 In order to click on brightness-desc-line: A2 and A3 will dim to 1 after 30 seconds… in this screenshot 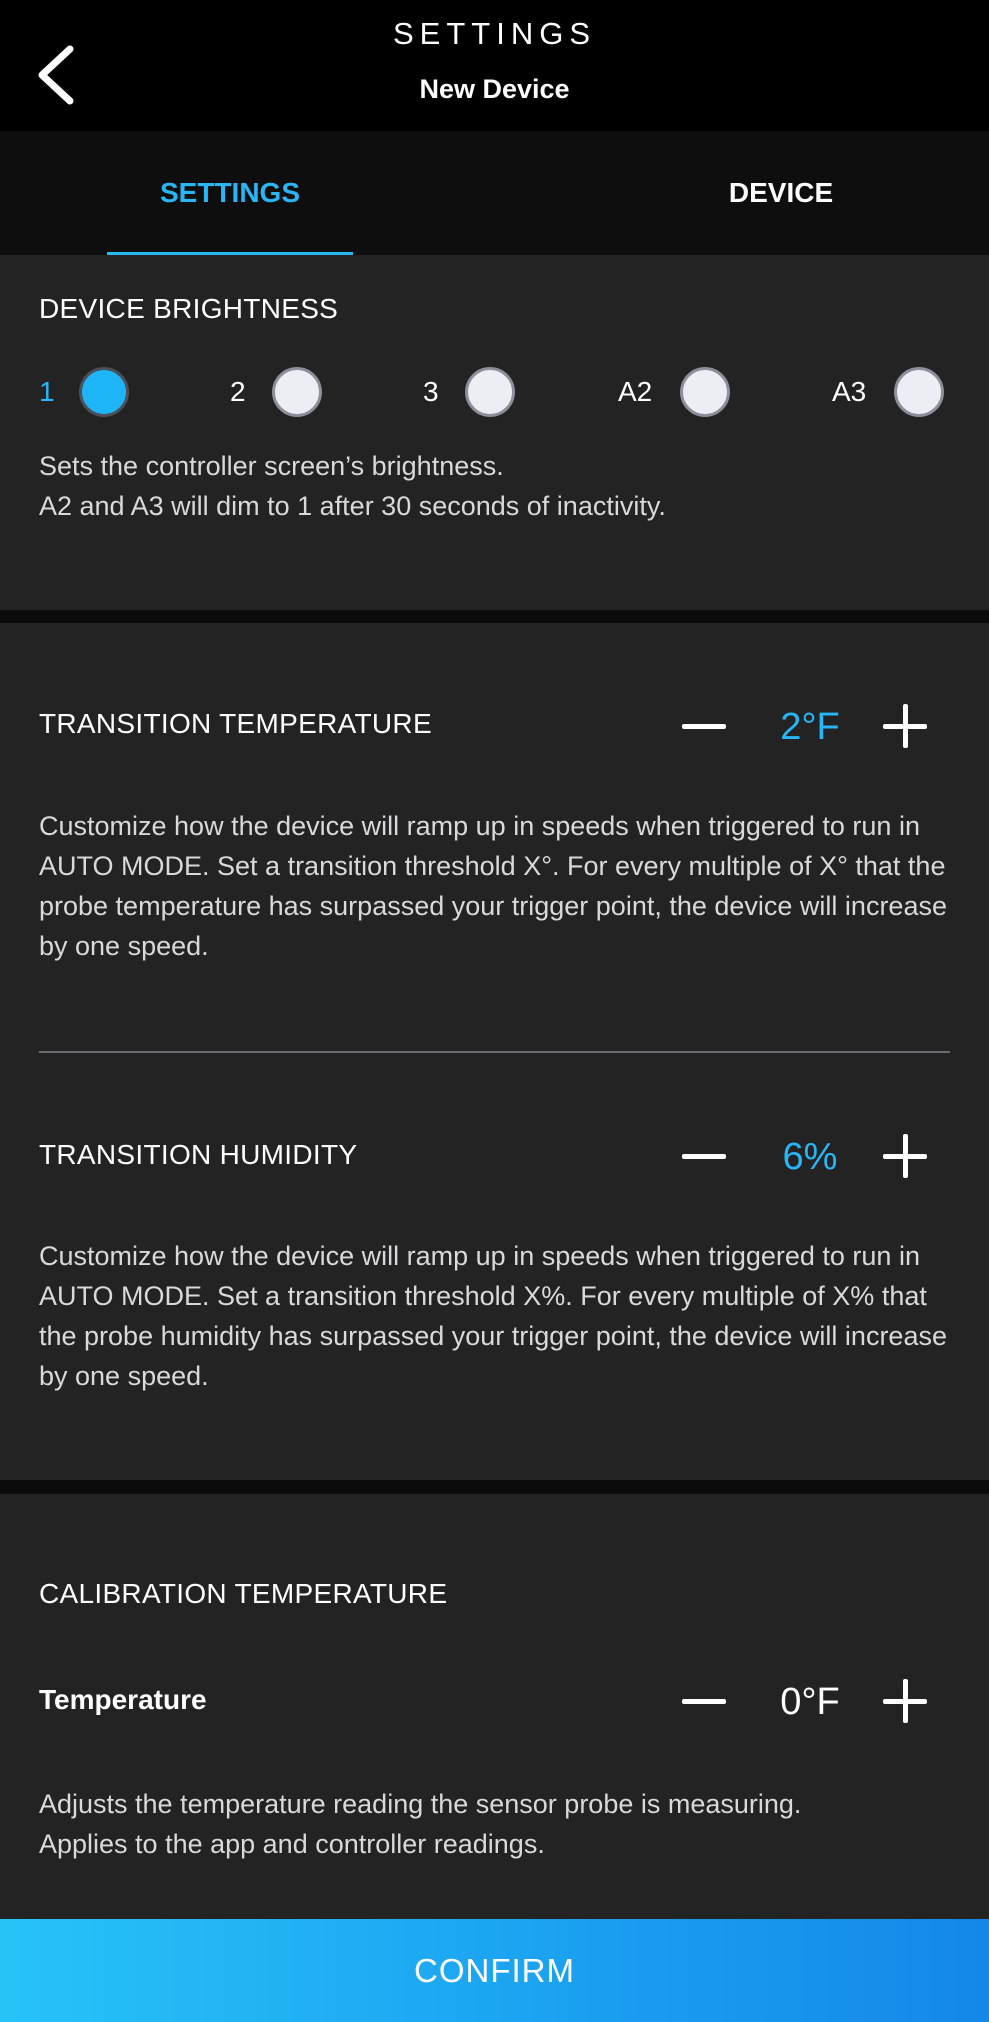, I will do `click(352, 506)`.